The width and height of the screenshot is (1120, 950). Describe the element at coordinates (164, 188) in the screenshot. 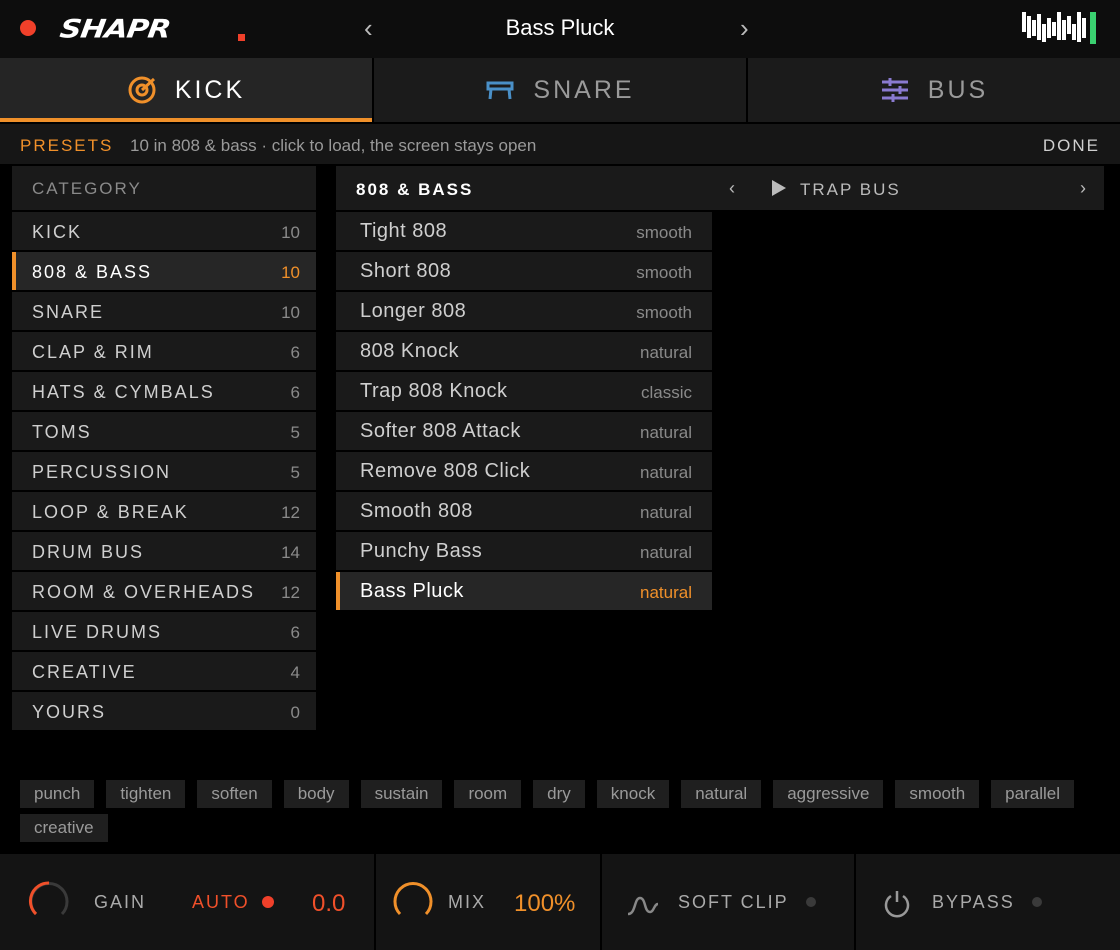

I see `category-header: CATEGORY` at that location.